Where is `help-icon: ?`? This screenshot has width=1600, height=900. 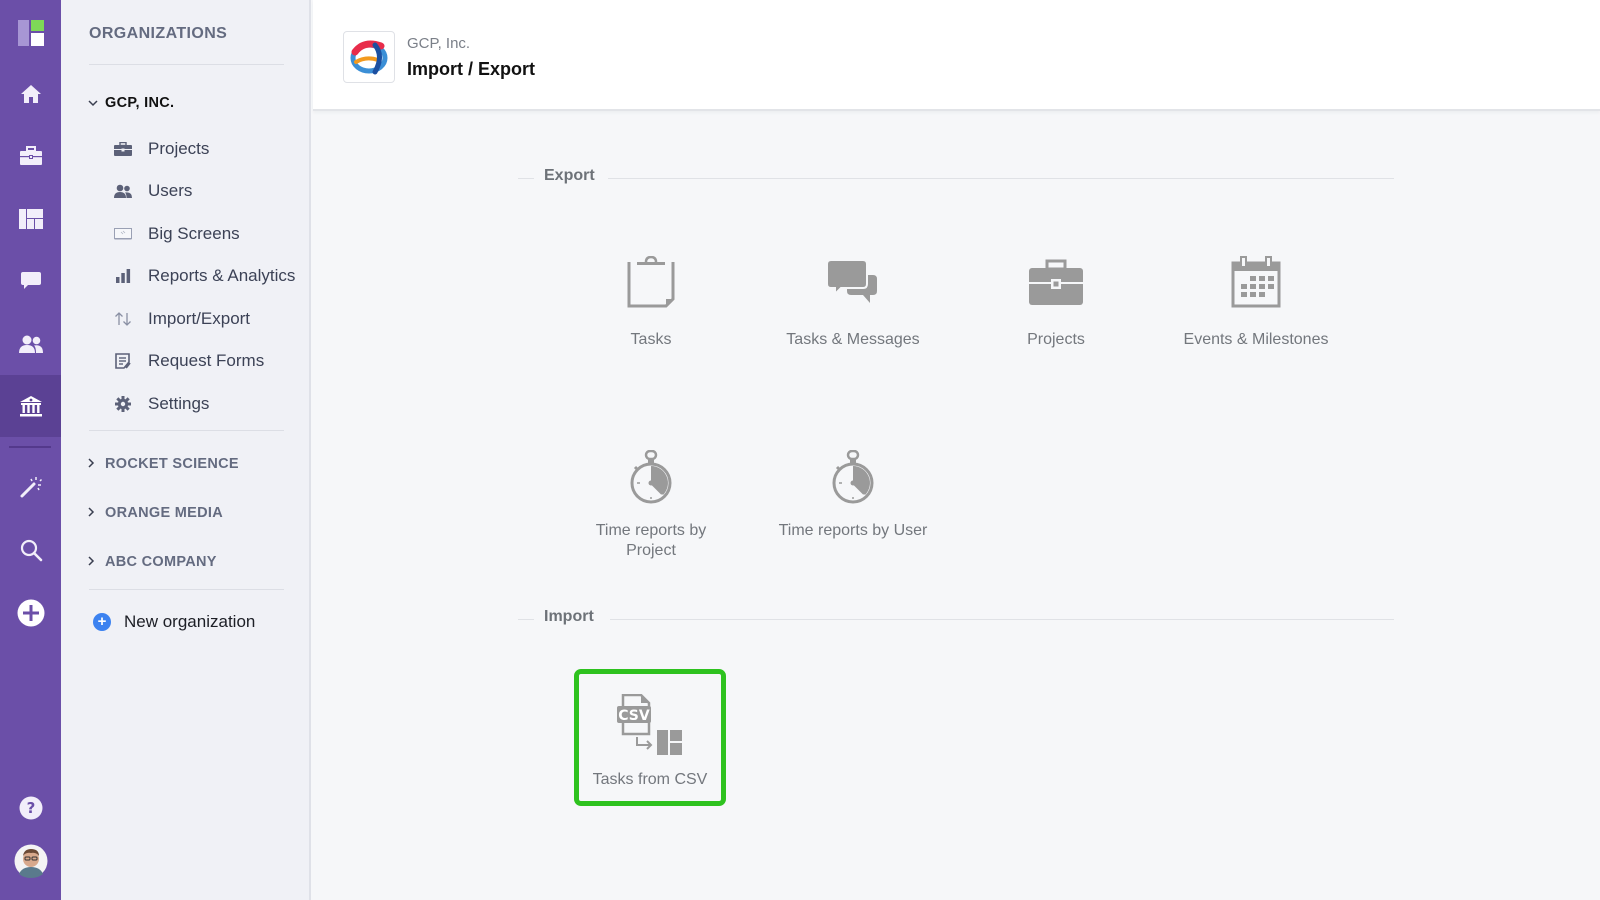
help-icon: ? is located at coordinates (30, 808).